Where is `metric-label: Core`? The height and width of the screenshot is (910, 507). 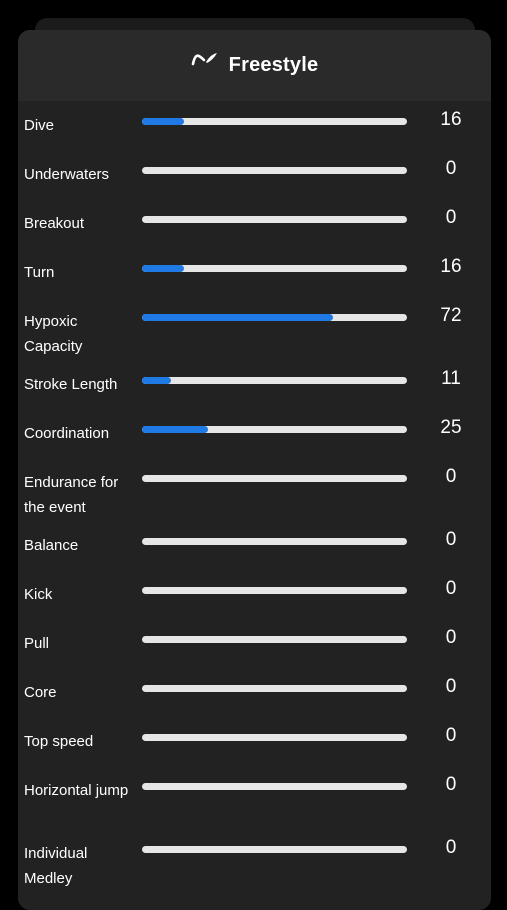 metric-label: Core is located at coordinates (40, 692).